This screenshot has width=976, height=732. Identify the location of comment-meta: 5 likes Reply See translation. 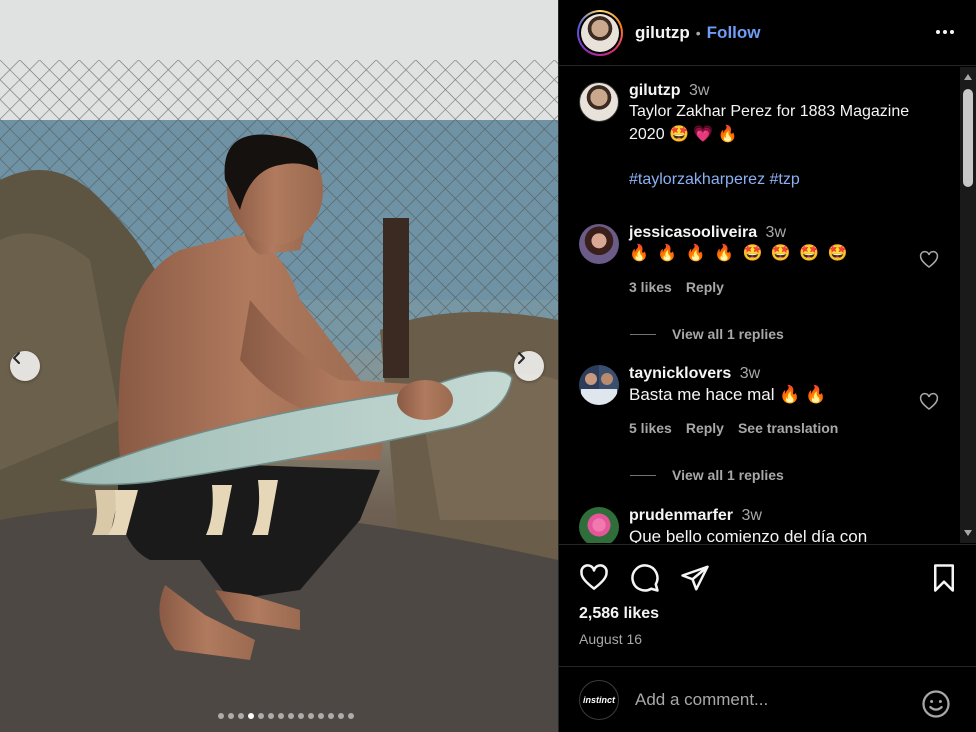
(779, 428).